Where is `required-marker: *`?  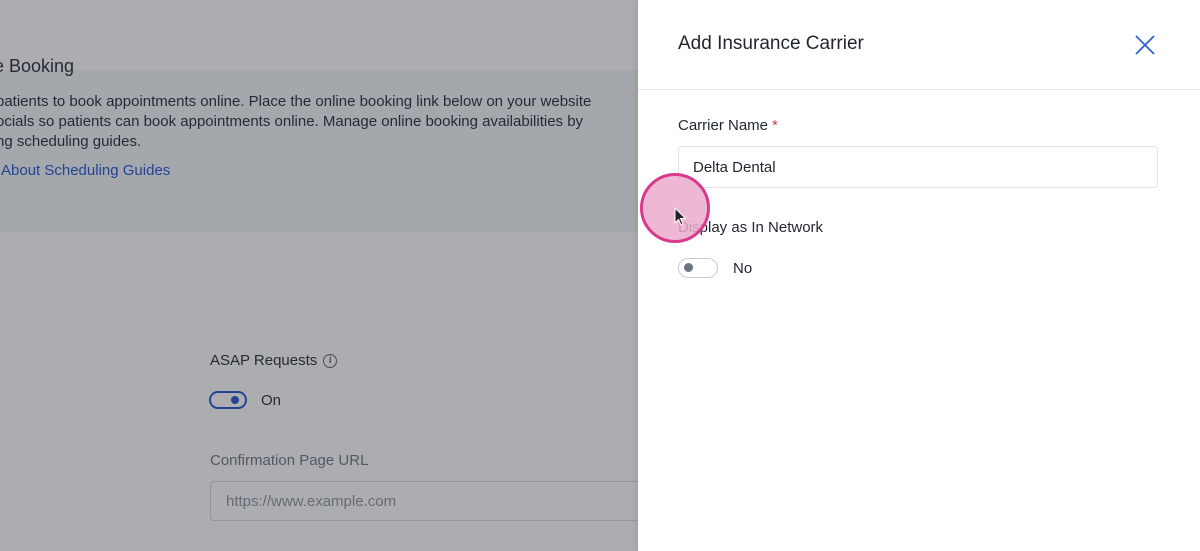 required-marker: * is located at coordinates (775, 125).